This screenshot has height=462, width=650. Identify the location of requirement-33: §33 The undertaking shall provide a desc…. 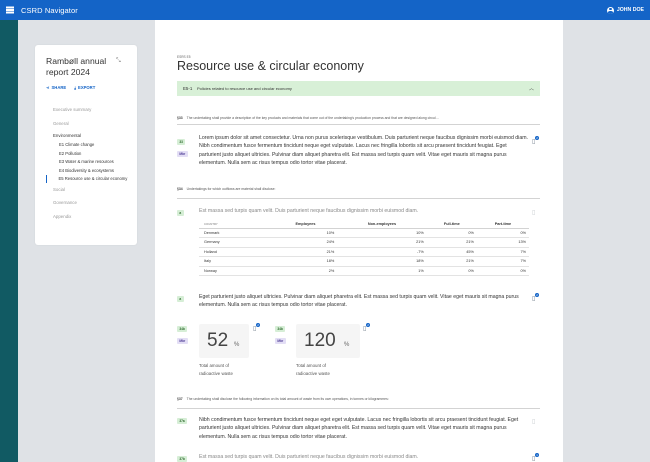
(358, 118).